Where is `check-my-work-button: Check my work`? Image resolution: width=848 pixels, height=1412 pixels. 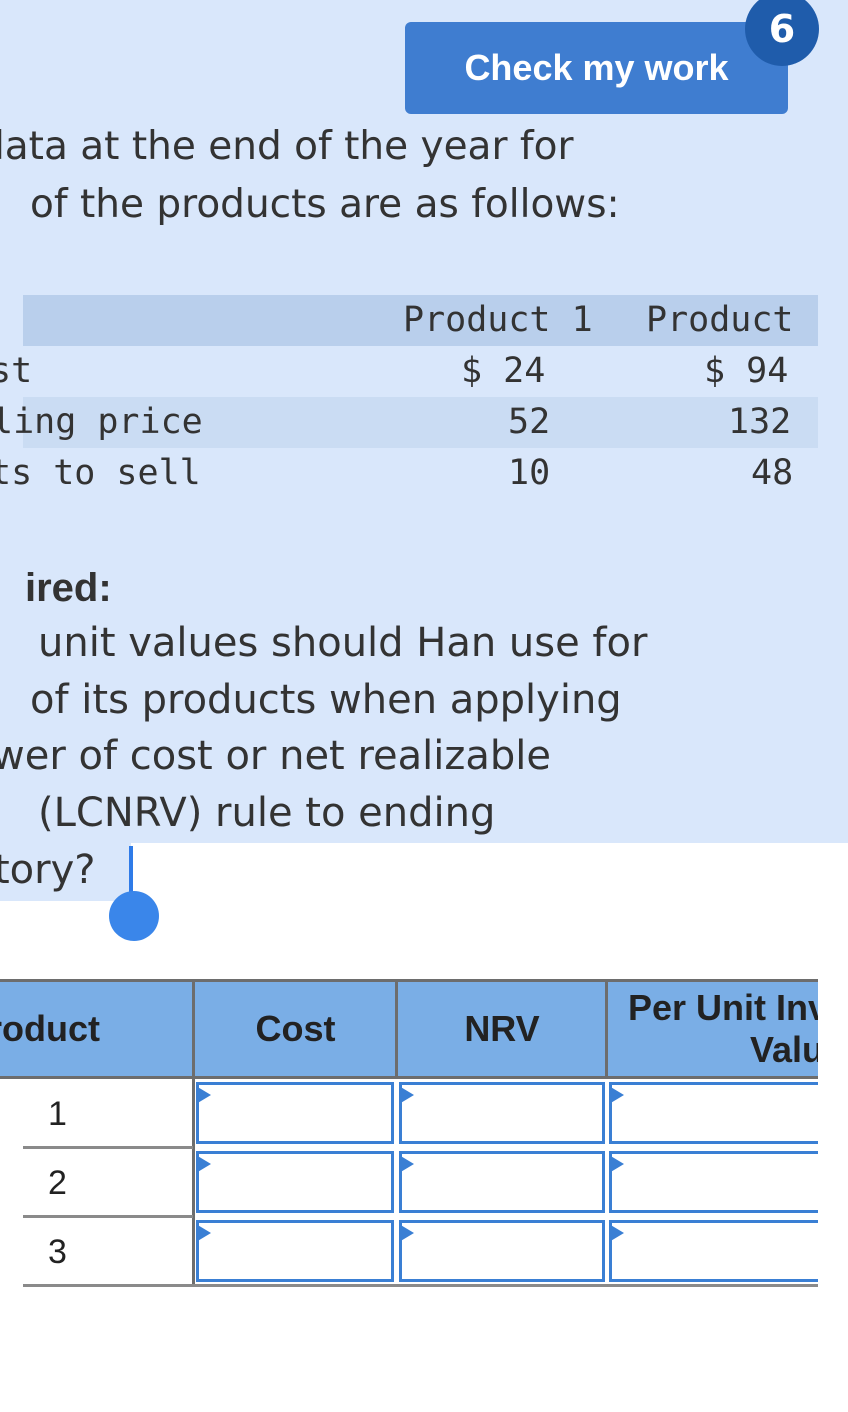 check-my-work-button: Check my work is located at coordinates (596, 68).